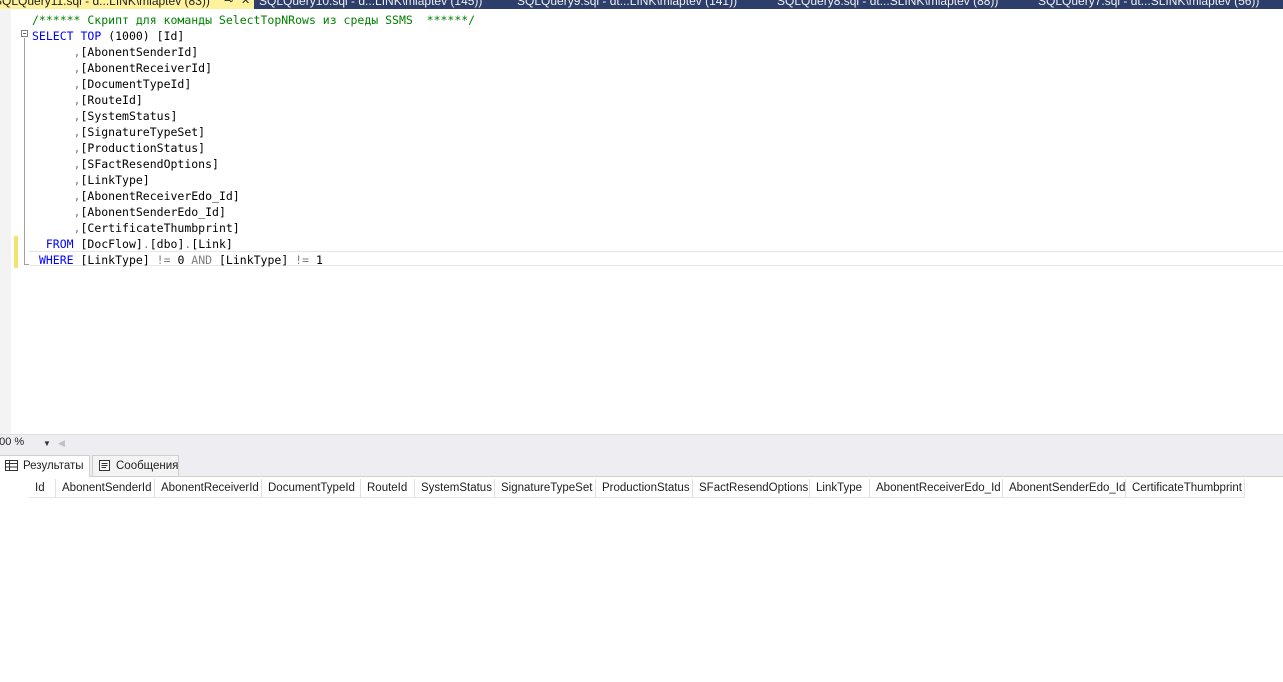  I want to click on code-line: SELECT TOP (1000) [Id], so click(253, 36).